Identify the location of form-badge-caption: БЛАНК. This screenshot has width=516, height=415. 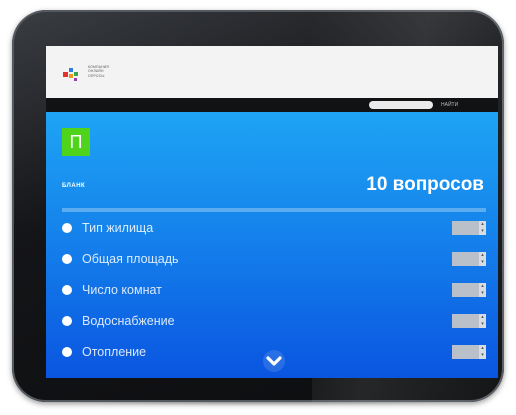
(74, 186).